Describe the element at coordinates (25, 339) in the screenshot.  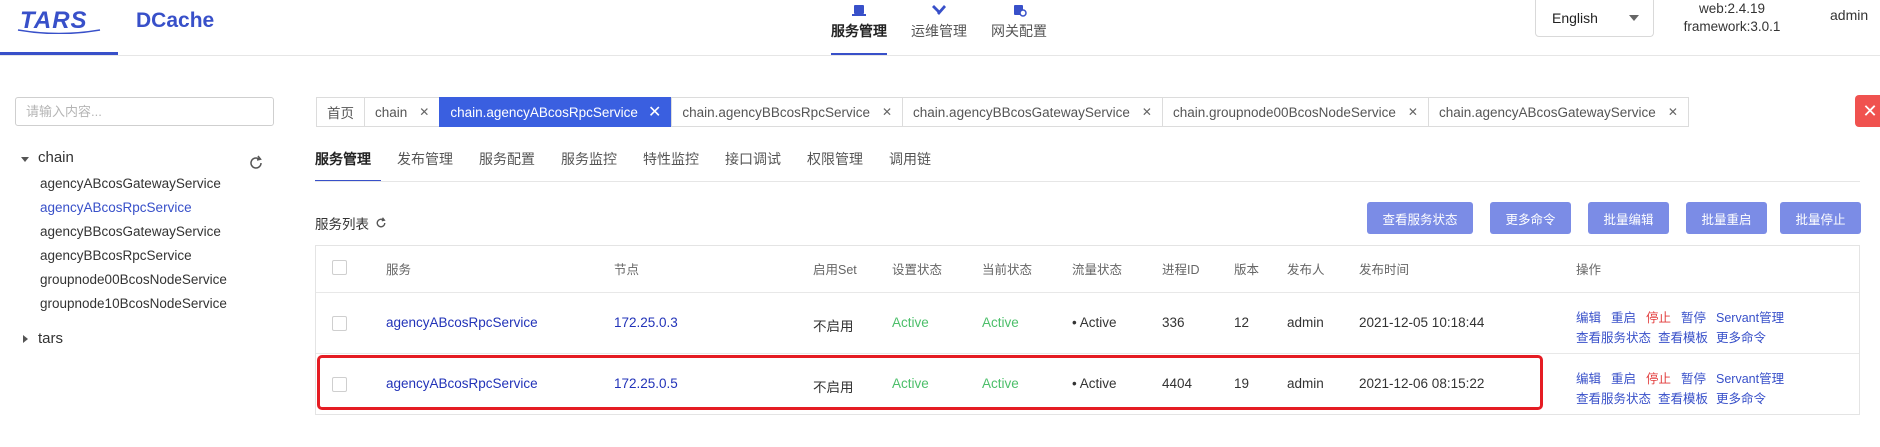
I see `caret-right-icon` at that location.